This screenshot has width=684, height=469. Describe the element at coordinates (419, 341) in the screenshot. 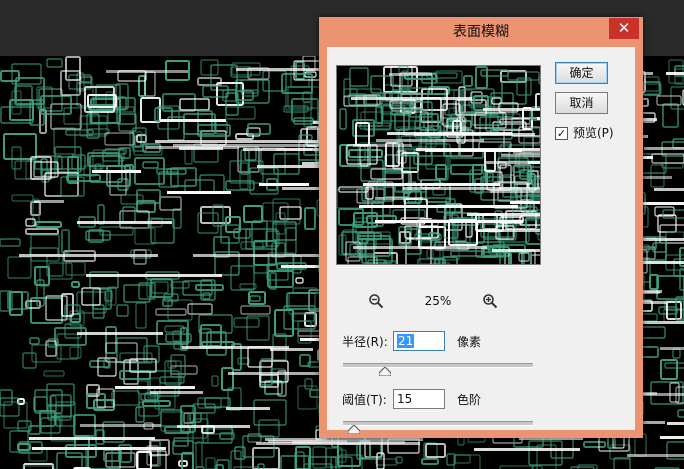

I see `radius-input: 21` at that location.